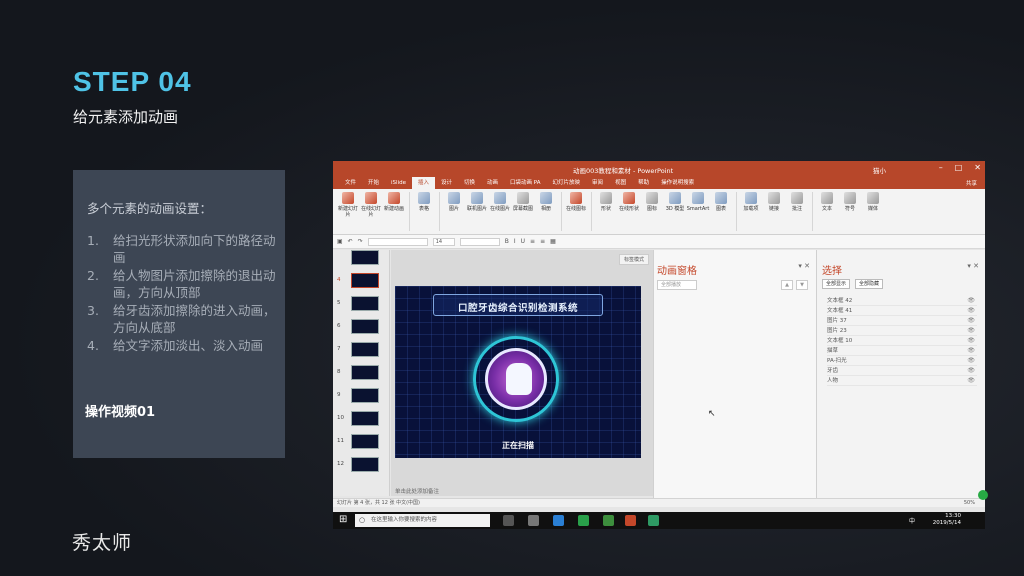 This screenshot has height=576, width=1024. I want to click on edge-browser-icon, so click(558, 520).